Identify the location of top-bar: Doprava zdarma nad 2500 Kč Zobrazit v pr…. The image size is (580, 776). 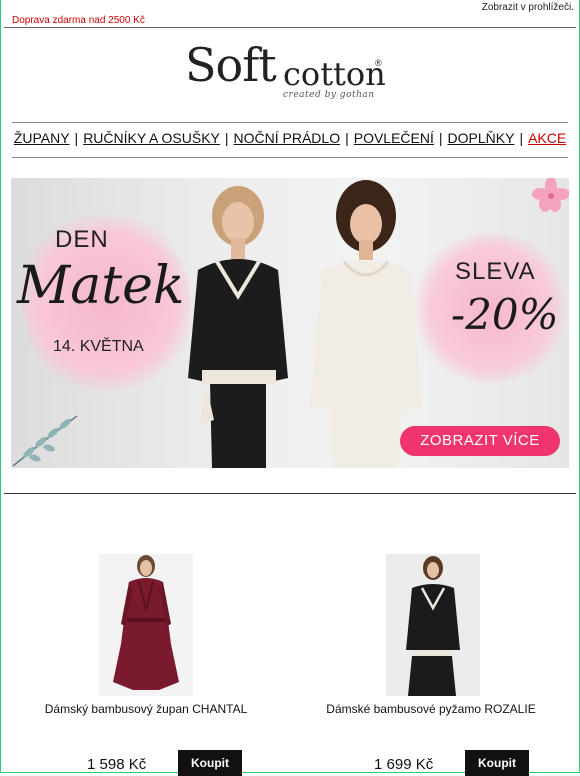
(290, 13).